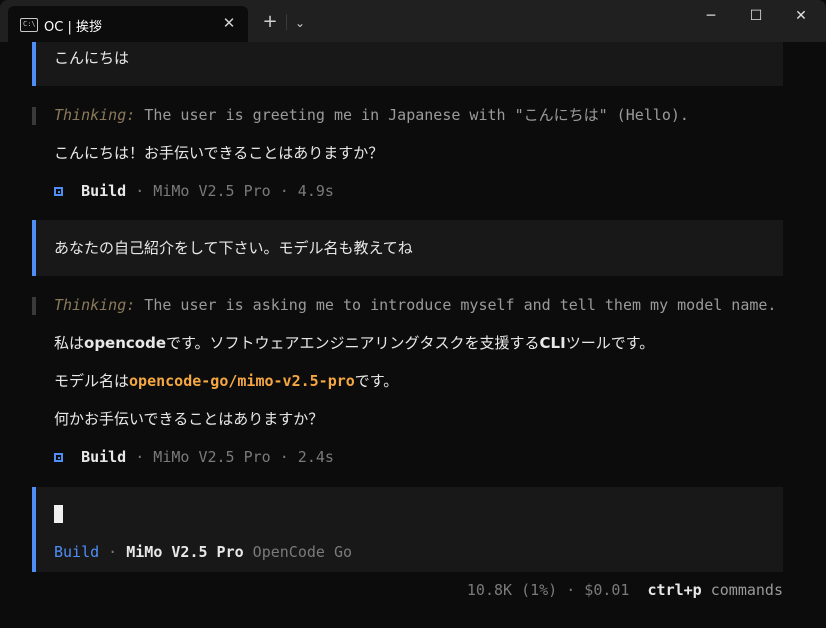  What do you see at coordinates (229, 23) in the screenshot?
I see `close-tab-icon: ✕` at bounding box center [229, 23].